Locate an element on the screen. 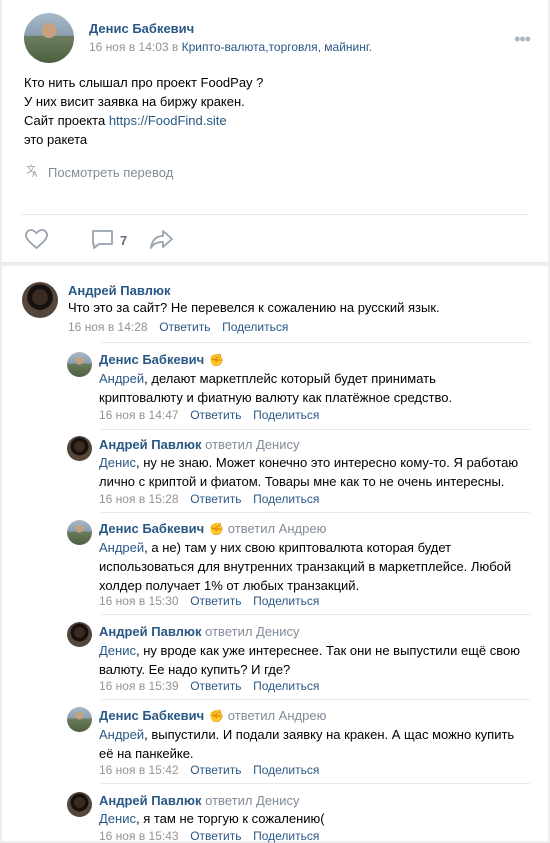 Image resolution: width=550 pixels, height=843 pixels. comment-header: Андрей Павлюк ответил Денису is located at coordinates (199, 444).